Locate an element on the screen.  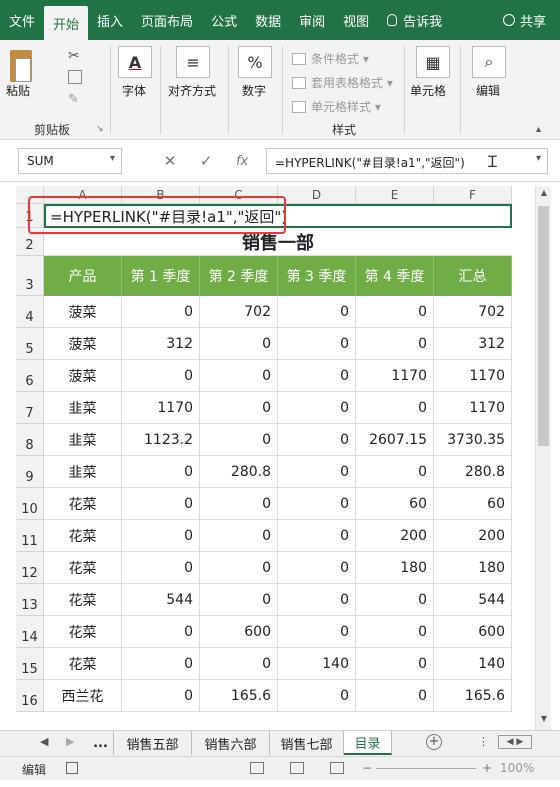
copy-icon is located at coordinates (75, 77).